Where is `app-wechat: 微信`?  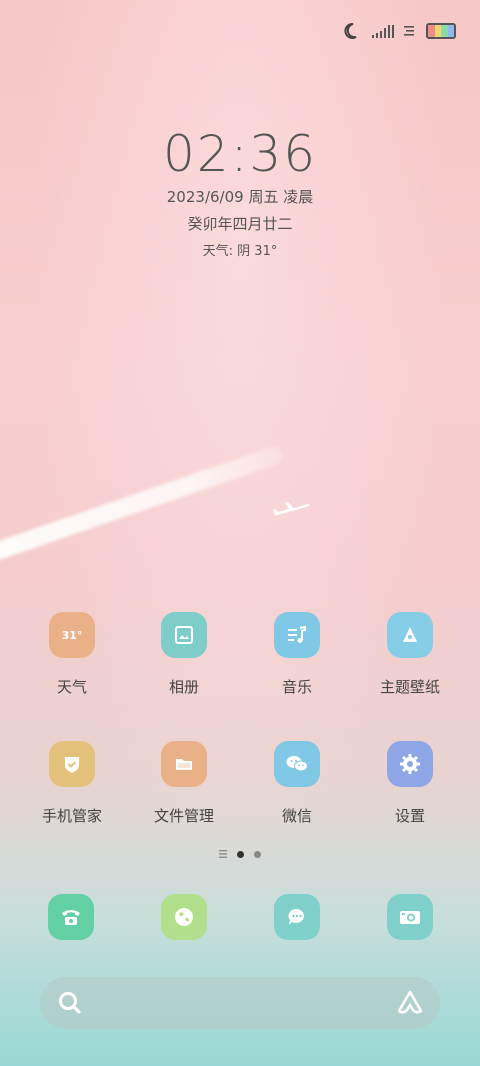 app-wechat: 微信 is located at coordinates (297, 783).